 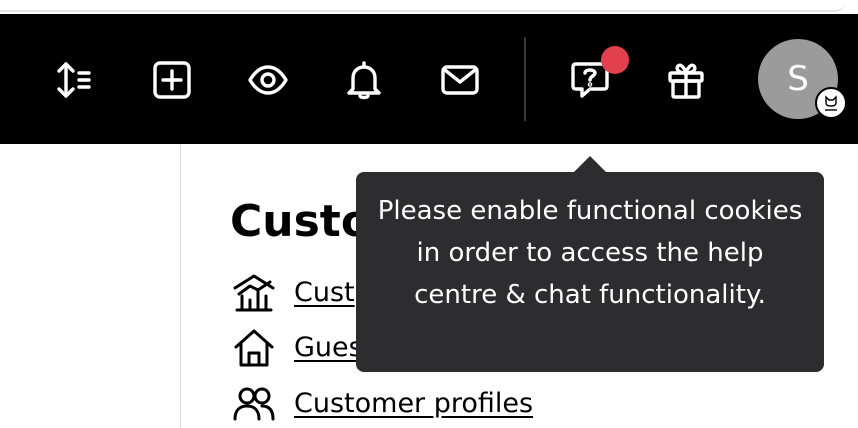 I want to click on mail-icon, so click(x=460, y=80).